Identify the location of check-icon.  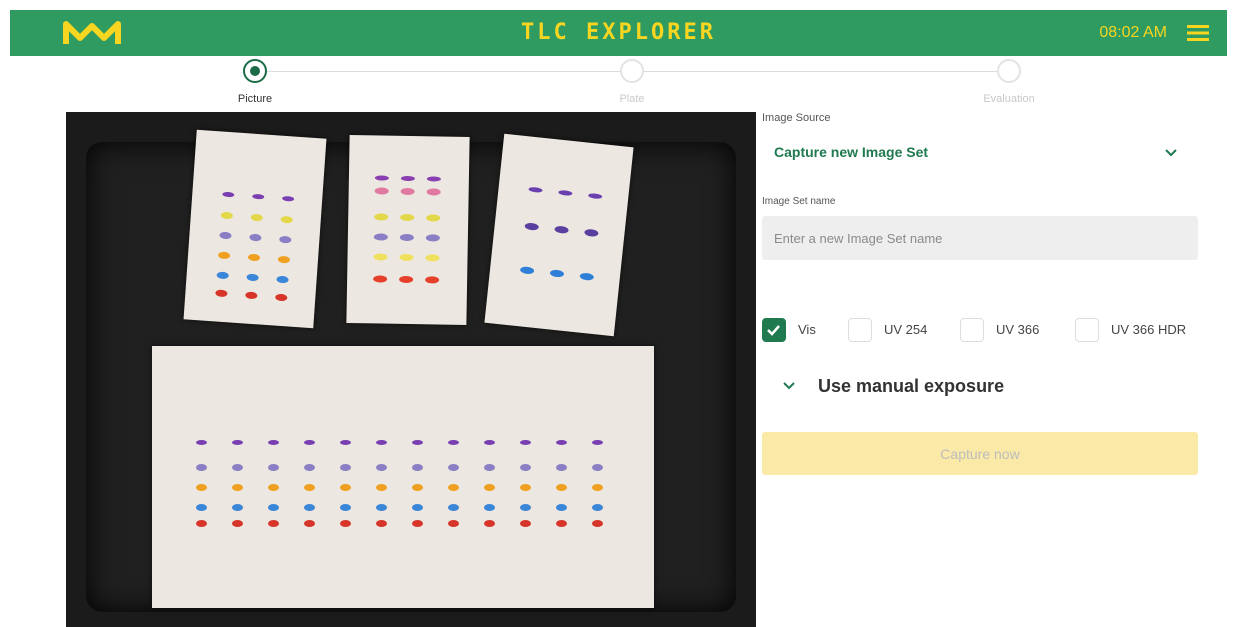
(773, 330).